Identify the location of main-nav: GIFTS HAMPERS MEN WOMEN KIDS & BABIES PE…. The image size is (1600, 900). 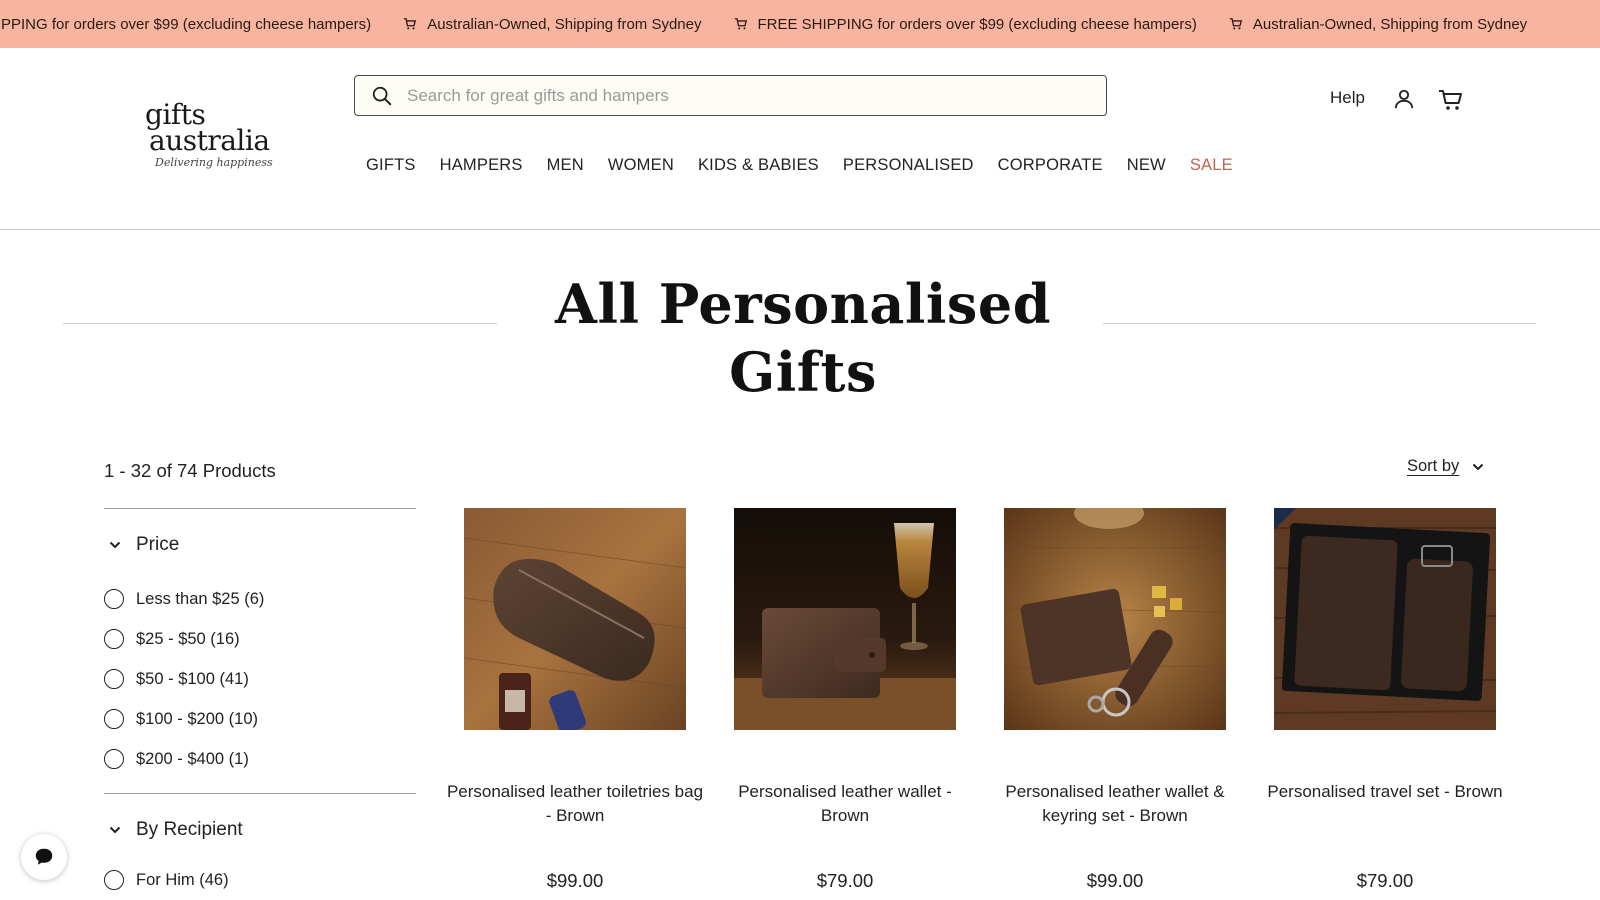
(811, 165).